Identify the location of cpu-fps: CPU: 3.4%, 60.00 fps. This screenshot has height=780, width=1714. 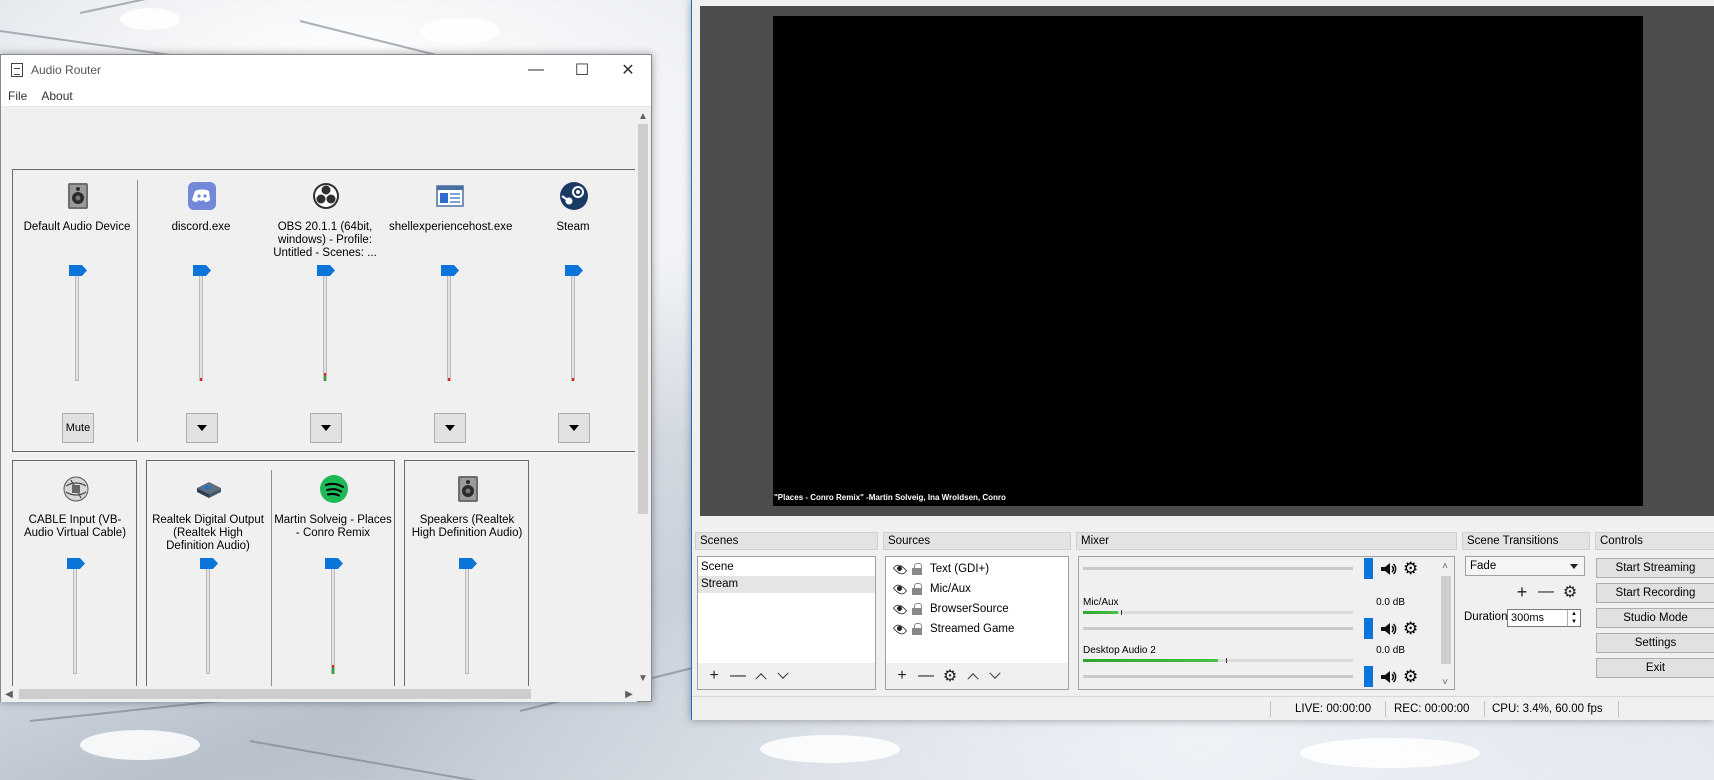
(1547, 709).